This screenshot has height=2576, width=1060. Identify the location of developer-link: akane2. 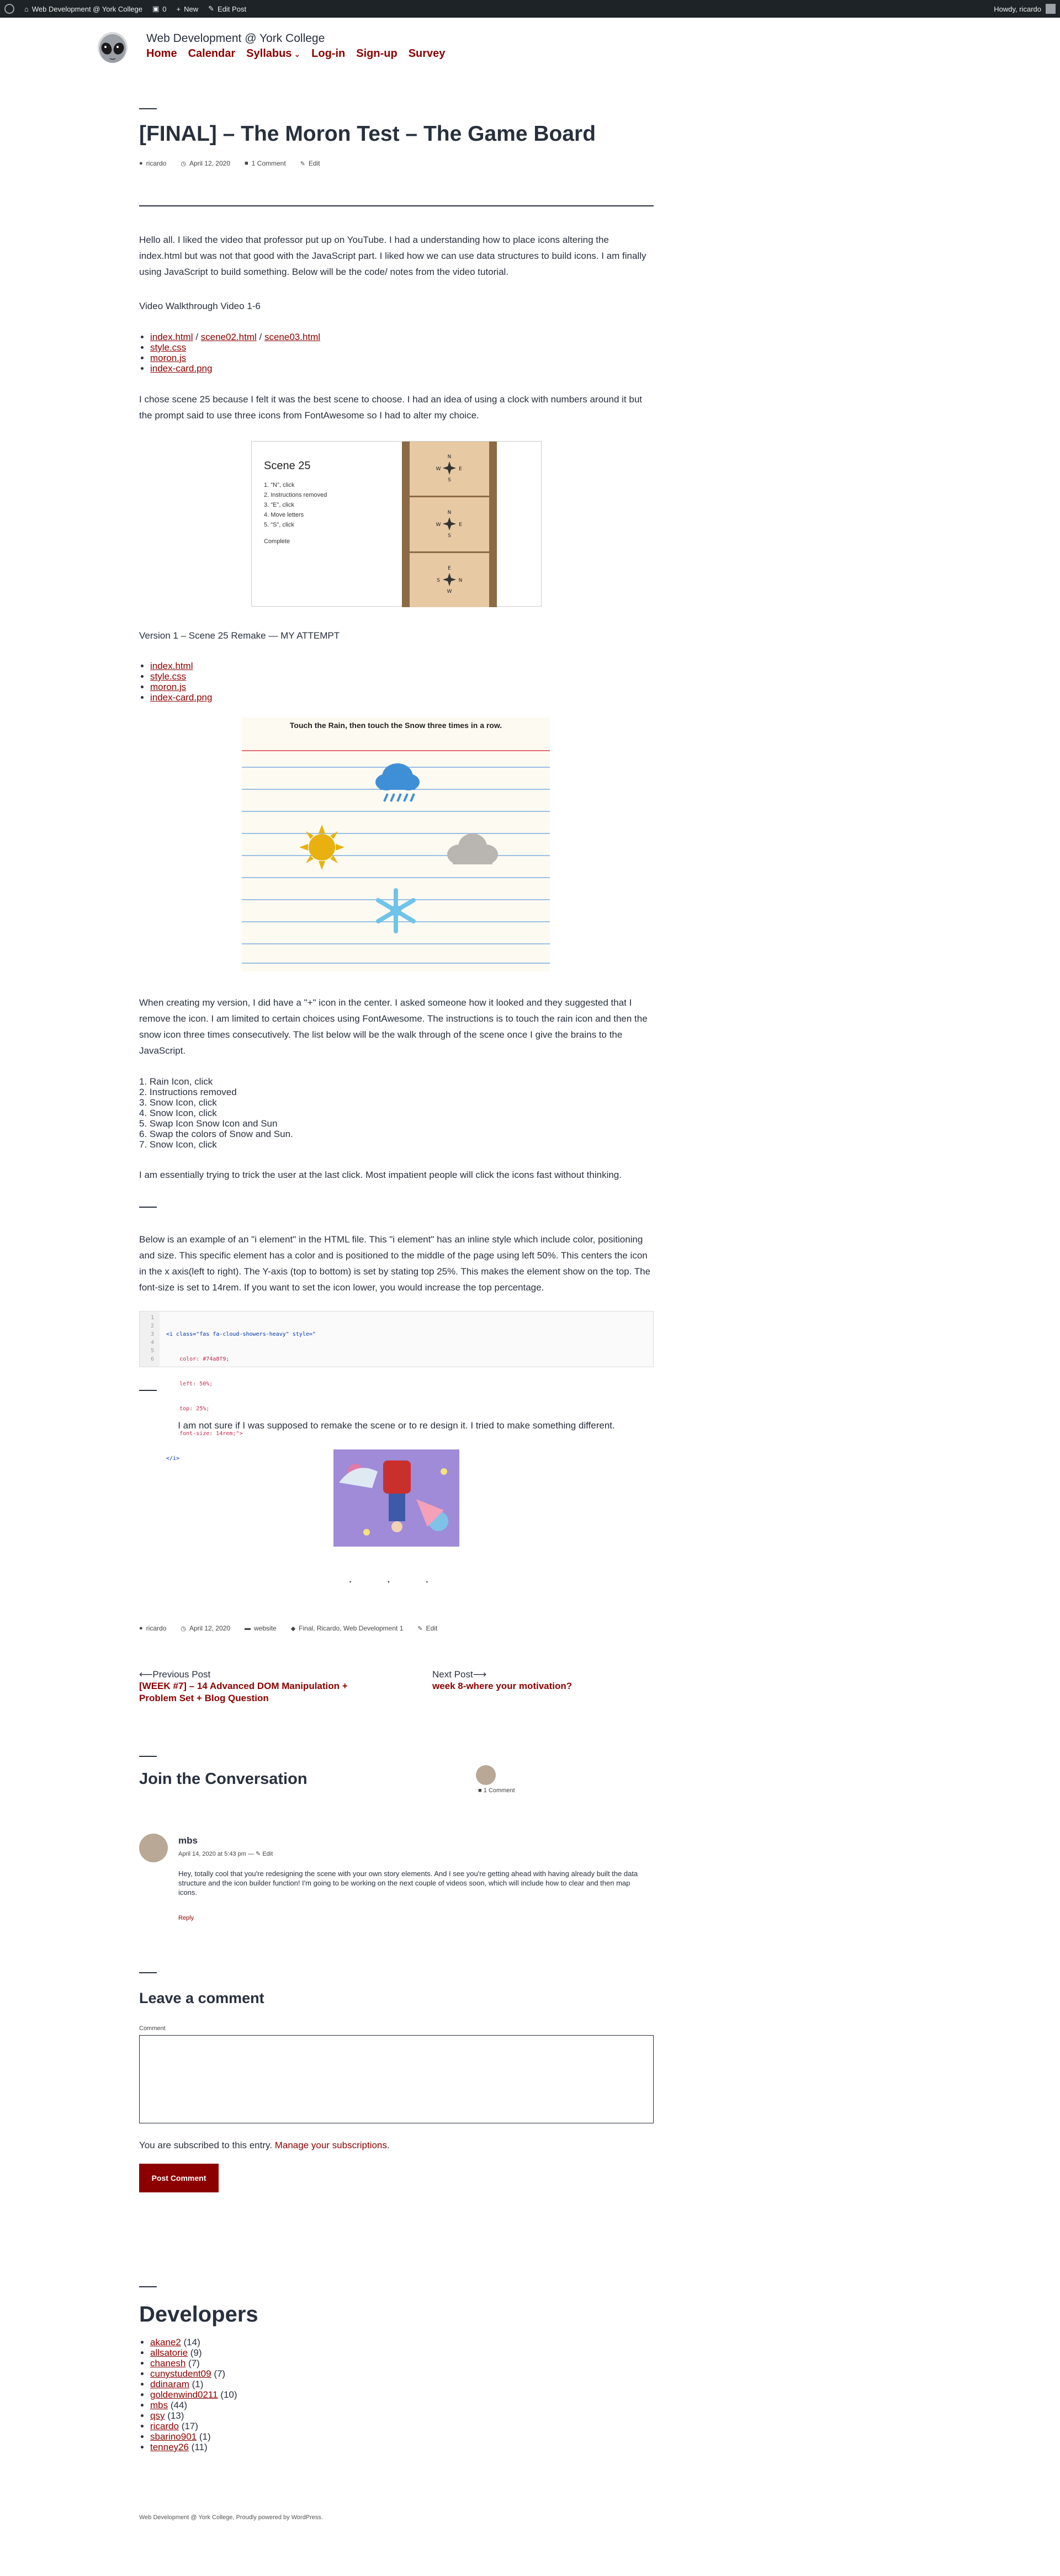
(165, 2342).